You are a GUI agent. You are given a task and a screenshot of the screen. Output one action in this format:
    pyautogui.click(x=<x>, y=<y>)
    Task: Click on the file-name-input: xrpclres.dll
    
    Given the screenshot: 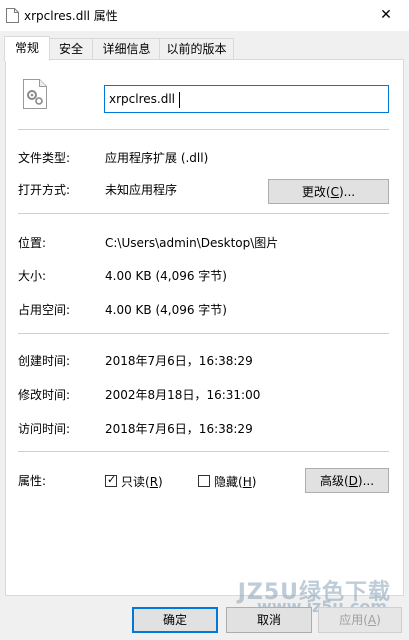 What is the action you would take?
    pyautogui.click(x=246, y=99)
    